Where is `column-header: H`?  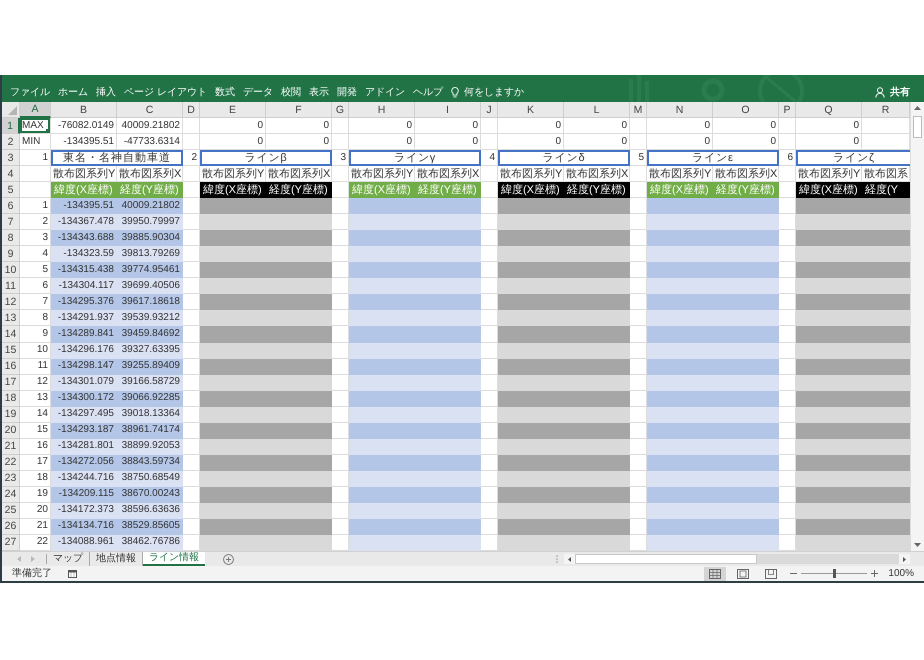
column-header: H is located at coordinates (382, 110).